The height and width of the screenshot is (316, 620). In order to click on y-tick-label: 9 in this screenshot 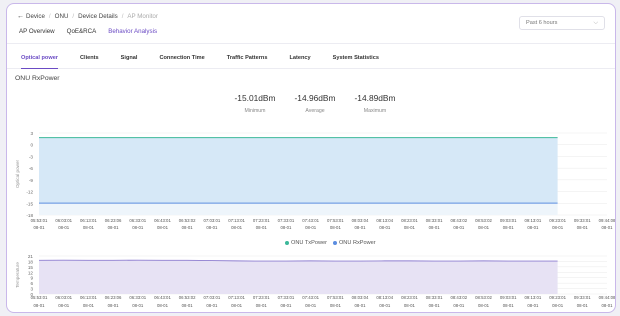, I will do `click(31, 278)`.